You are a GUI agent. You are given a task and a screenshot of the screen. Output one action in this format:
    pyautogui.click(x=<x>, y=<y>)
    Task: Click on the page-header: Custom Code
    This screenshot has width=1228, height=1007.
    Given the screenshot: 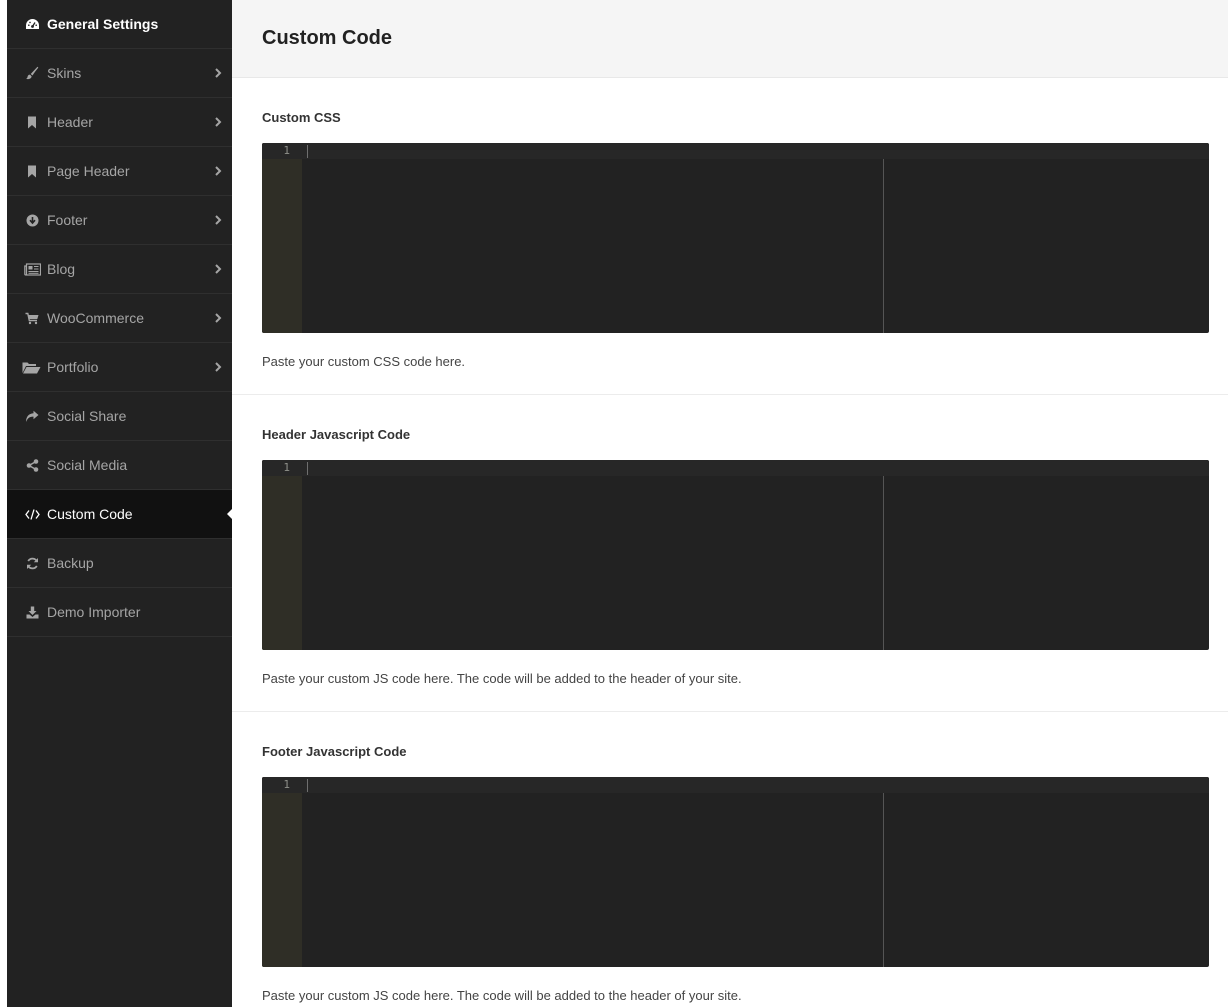 What is the action you would take?
    pyautogui.click(x=730, y=39)
    